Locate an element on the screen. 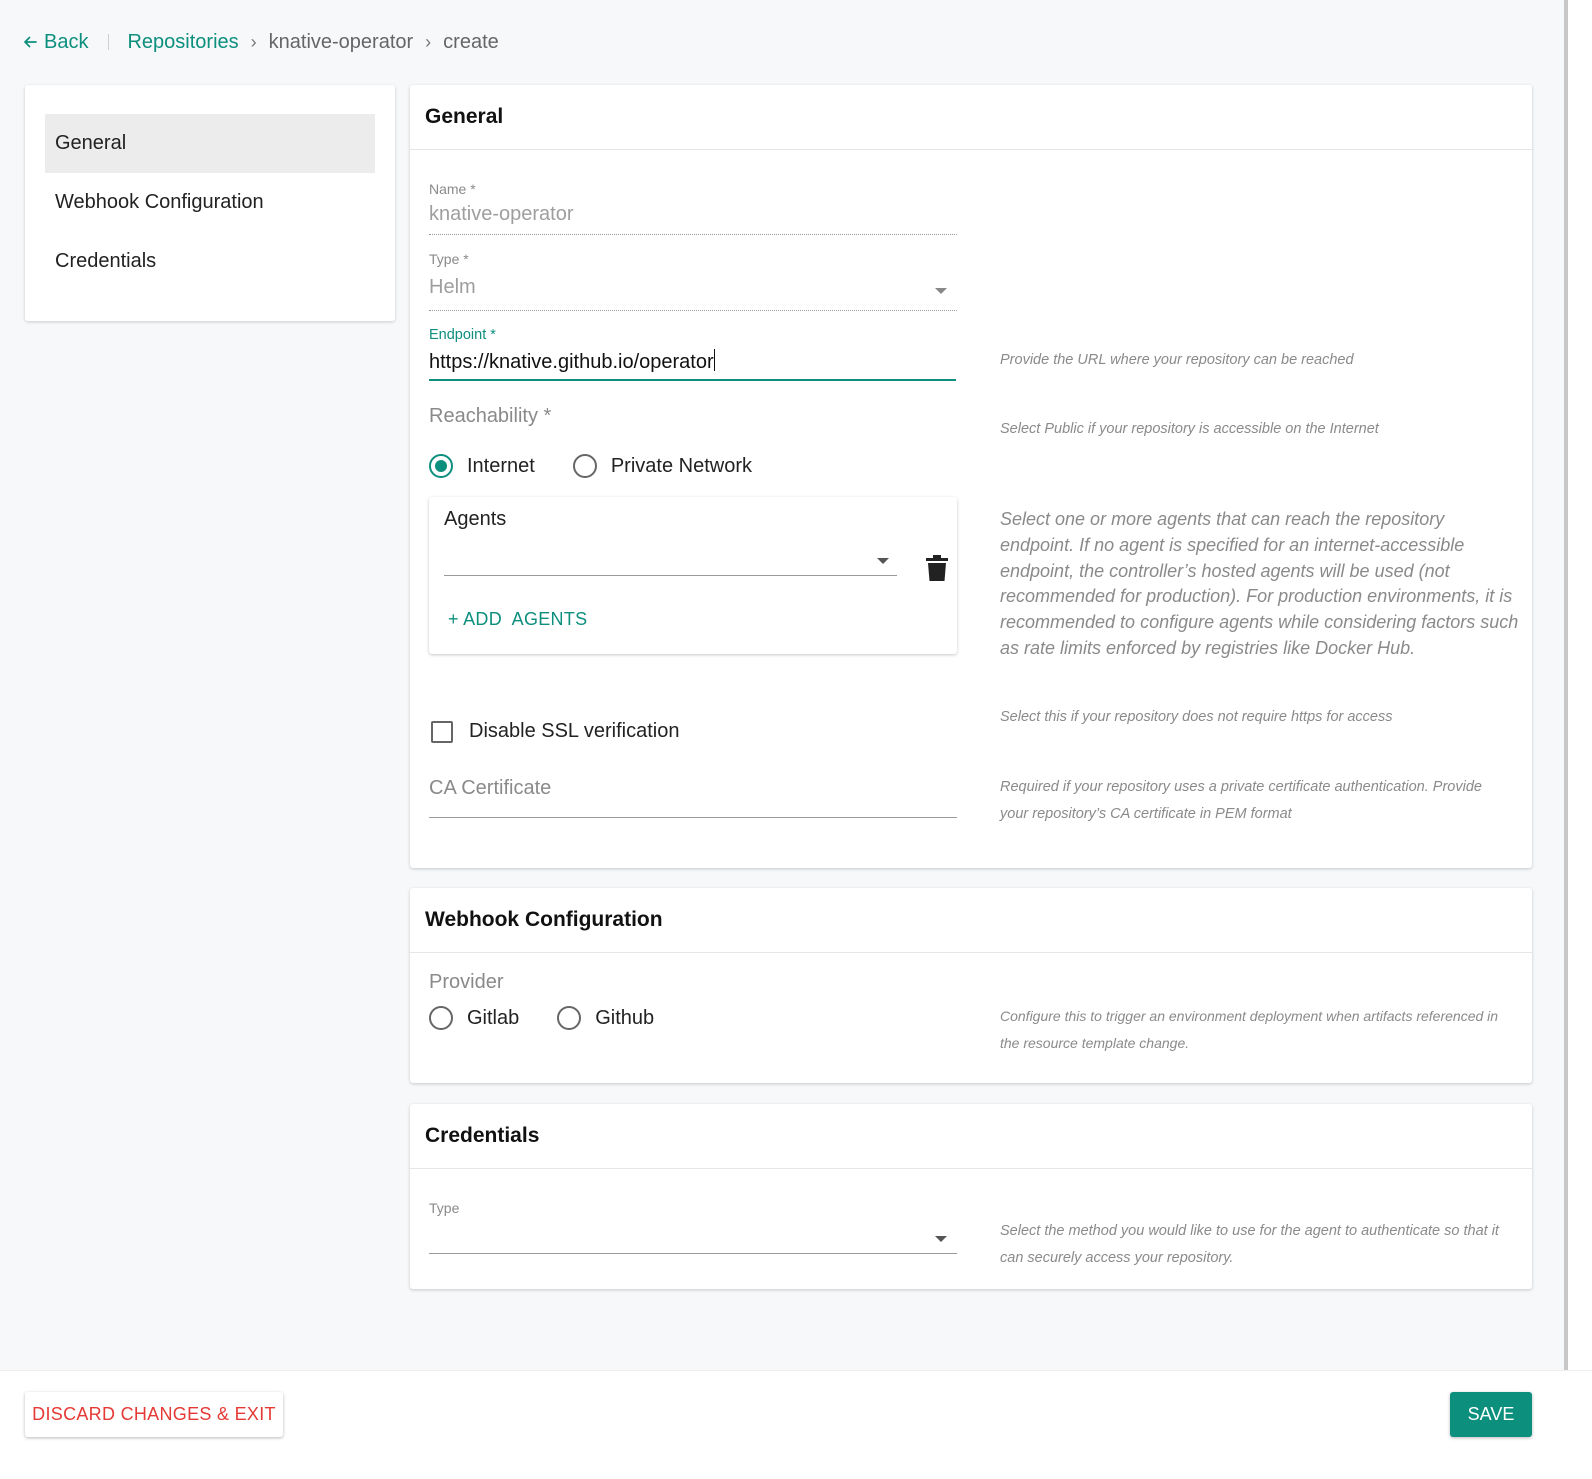 The width and height of the screenshot is (1592, 1479). back-label: Back is located at coordinates (66, 41).